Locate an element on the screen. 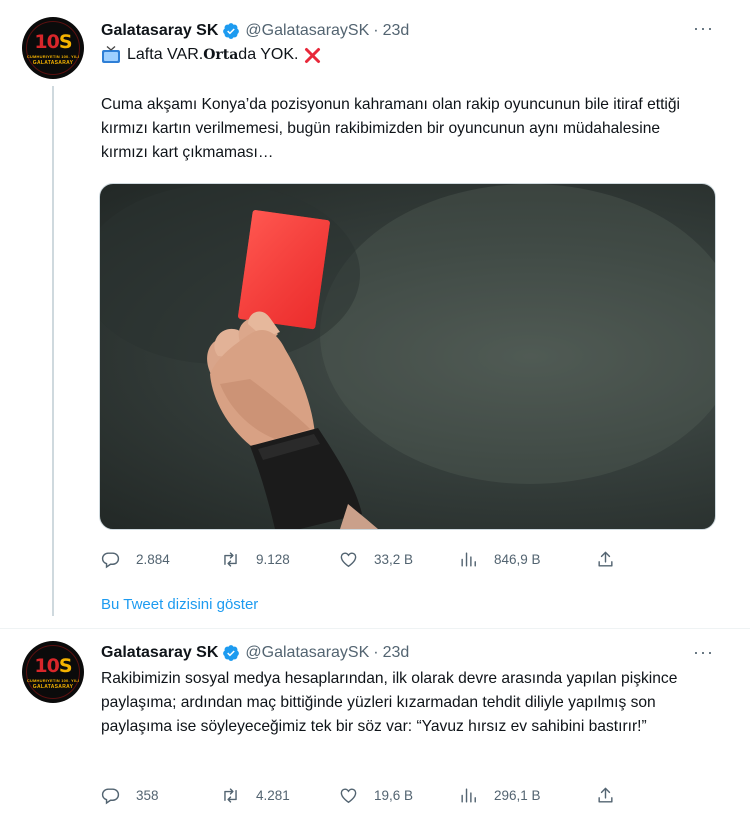 This screenshot has height=827, width=750. like-button: 19,6 B is located at coordinates (376, 795).